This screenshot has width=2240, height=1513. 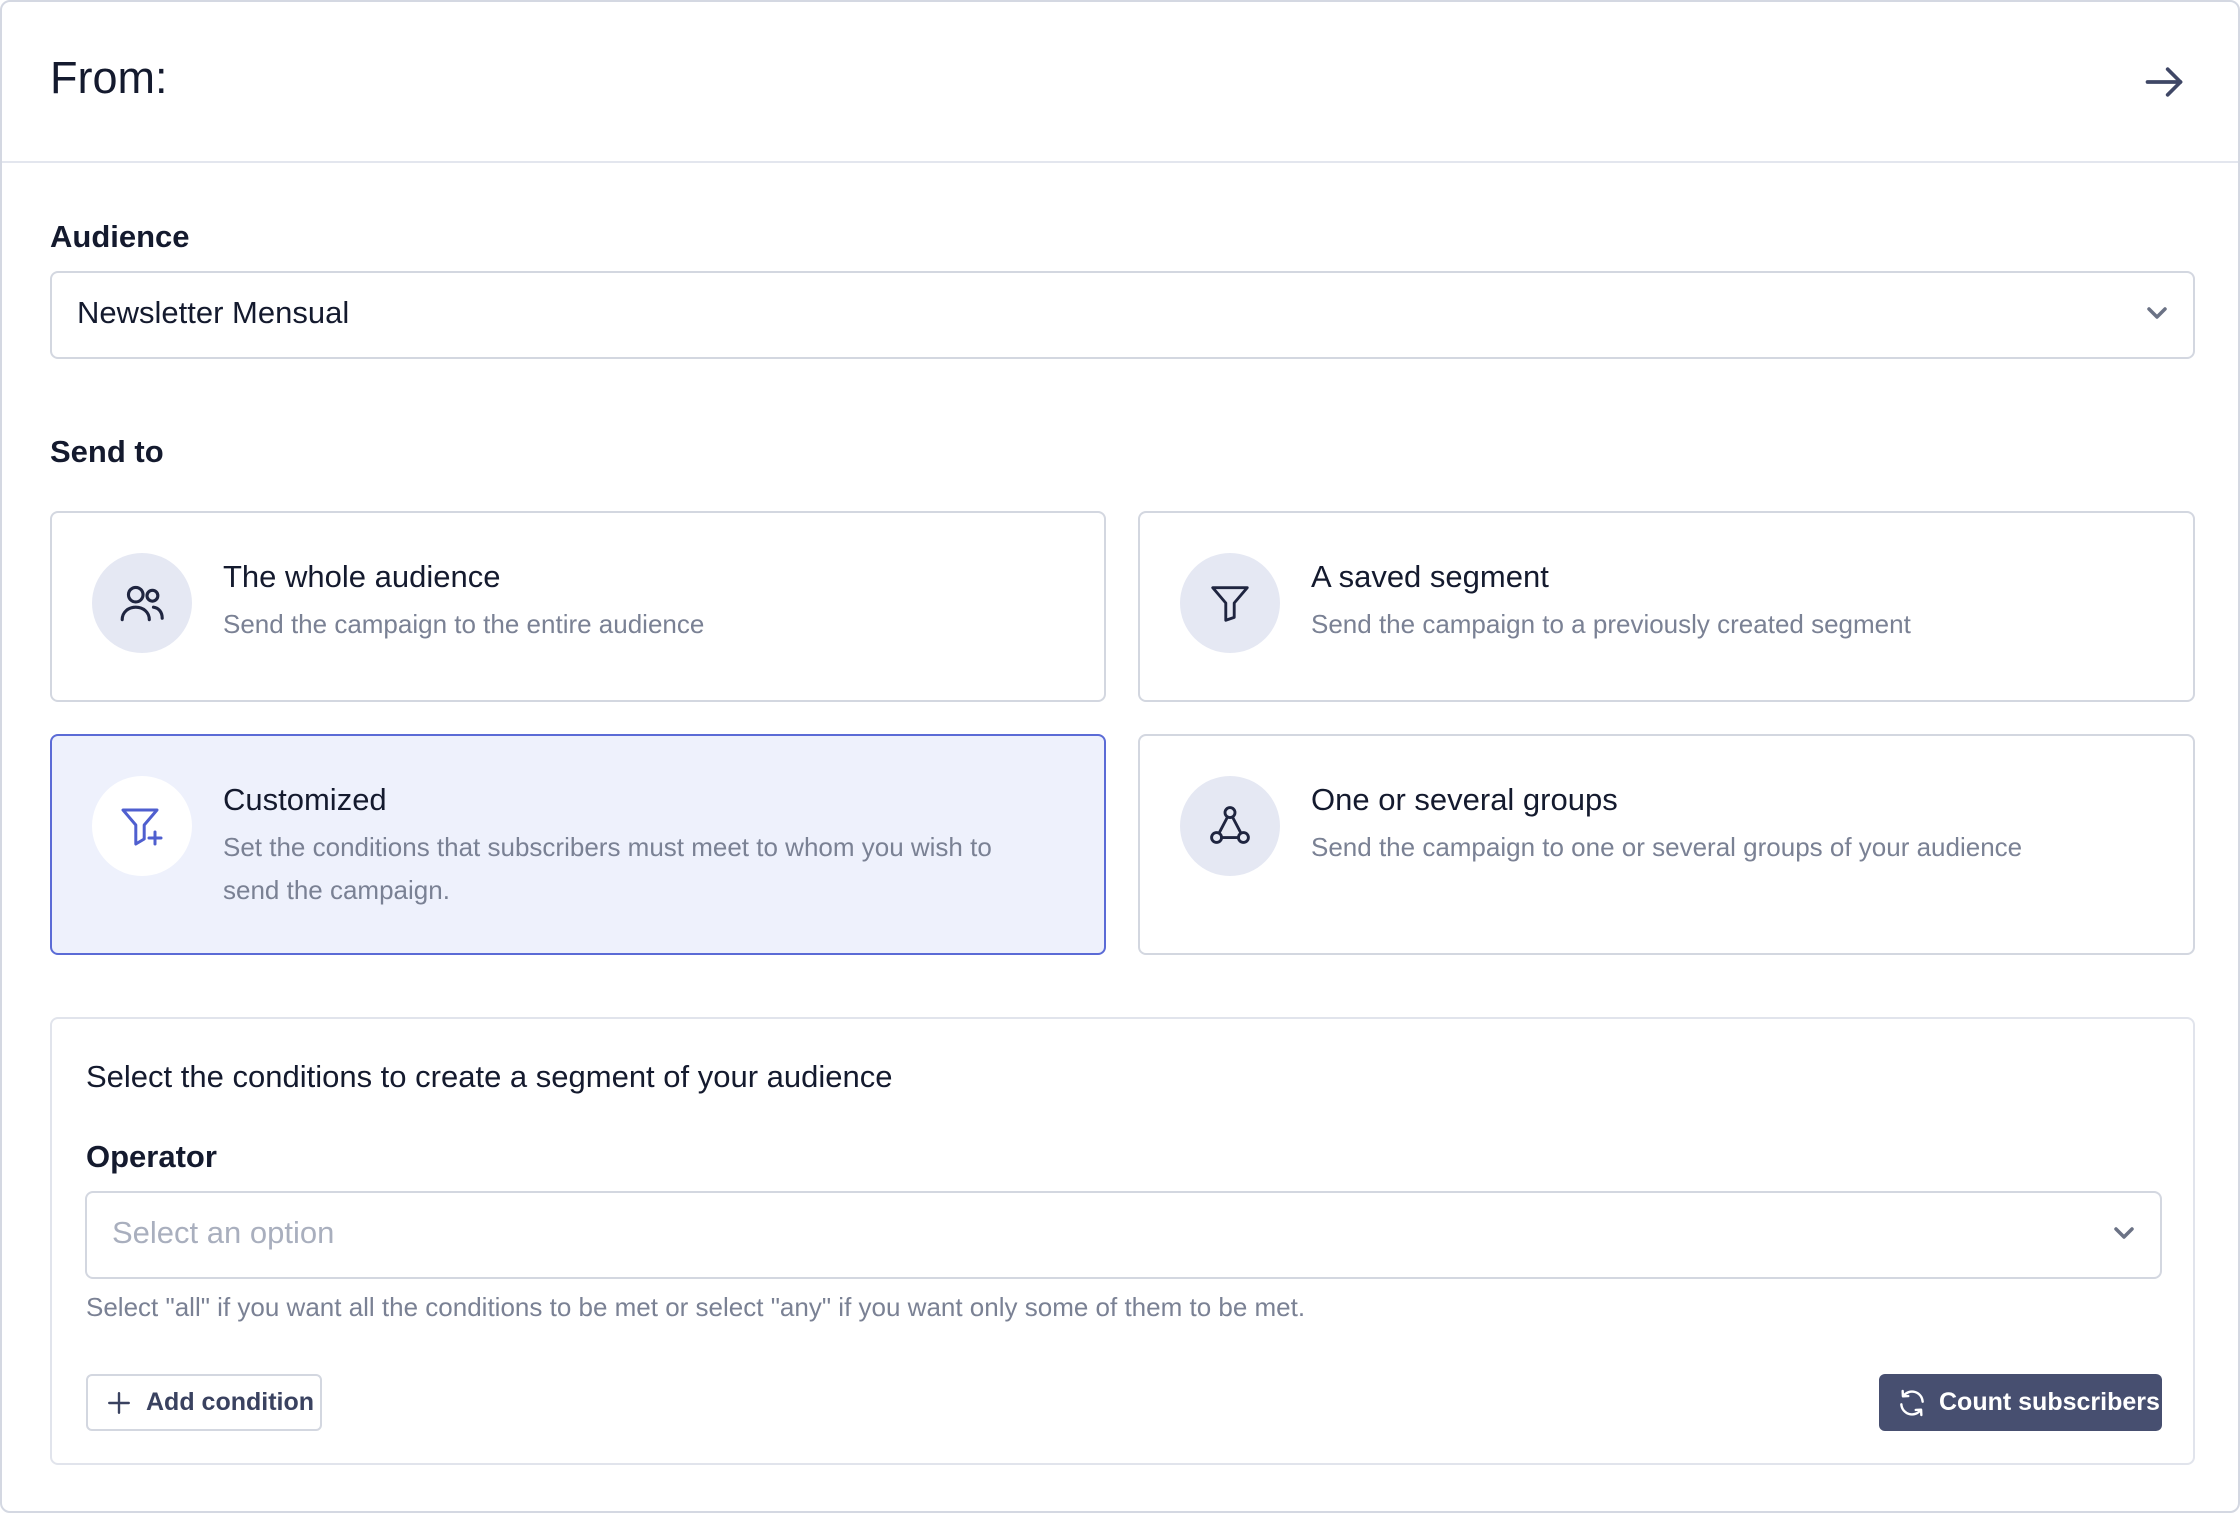 I want to click on option-title: The whole audience, so click(x=362, y=576).